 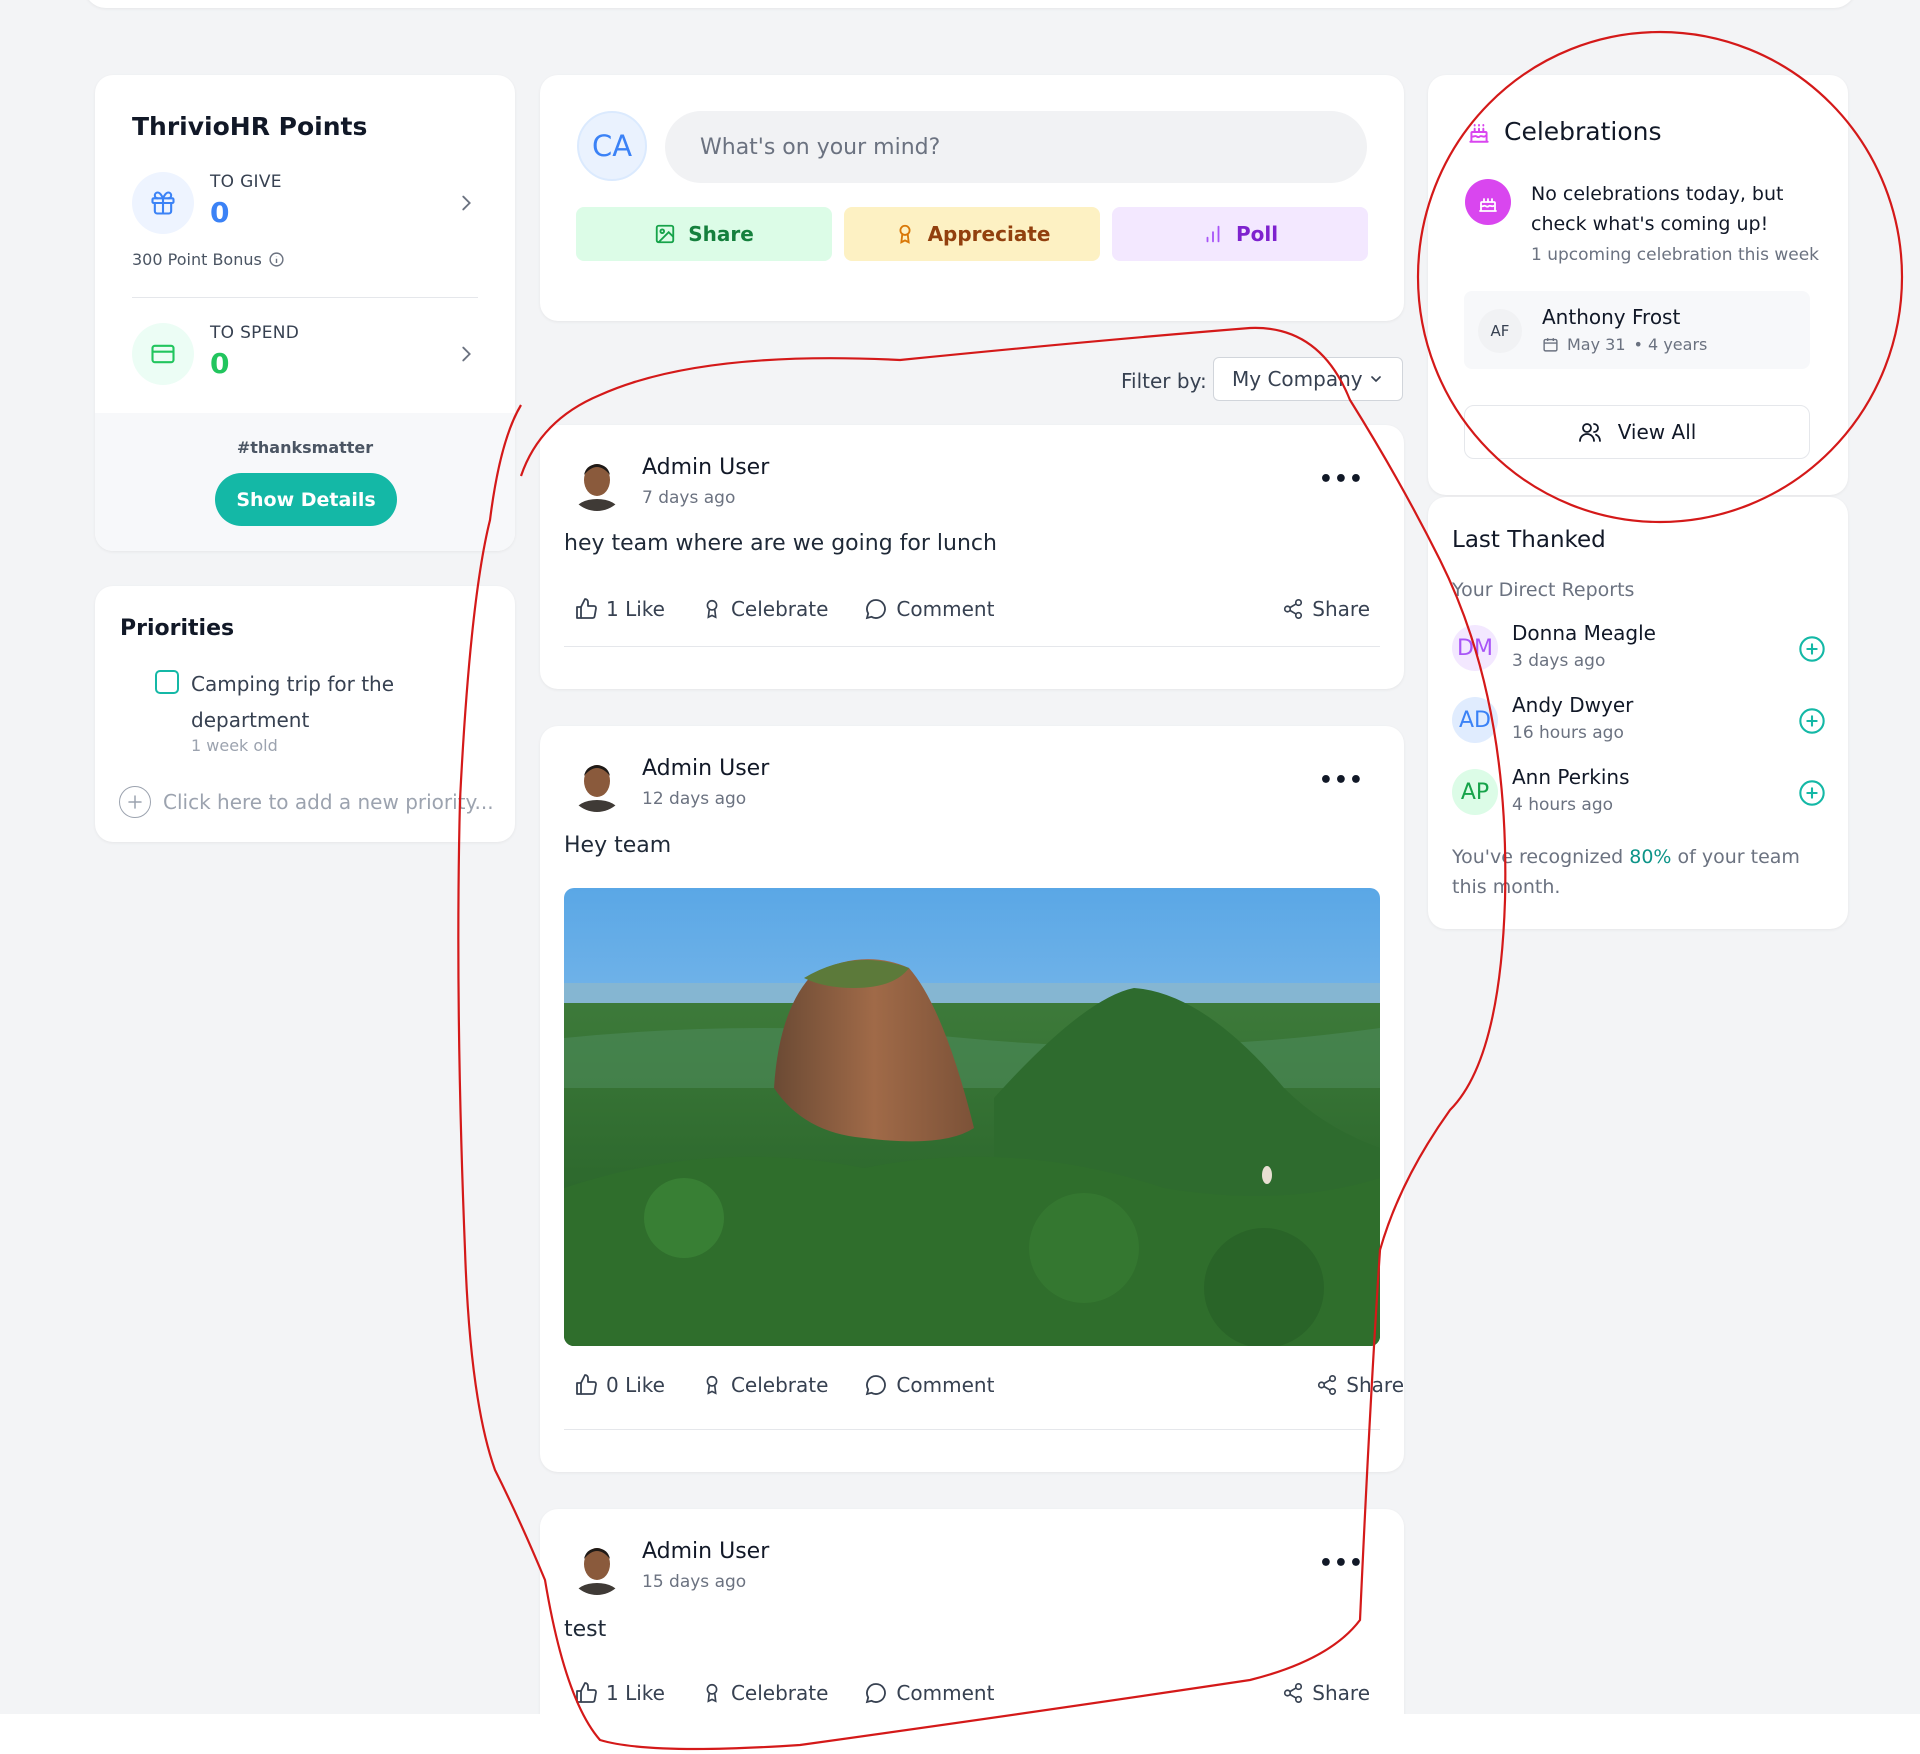 I want to click on post-image, so click(x=972, y=1117).